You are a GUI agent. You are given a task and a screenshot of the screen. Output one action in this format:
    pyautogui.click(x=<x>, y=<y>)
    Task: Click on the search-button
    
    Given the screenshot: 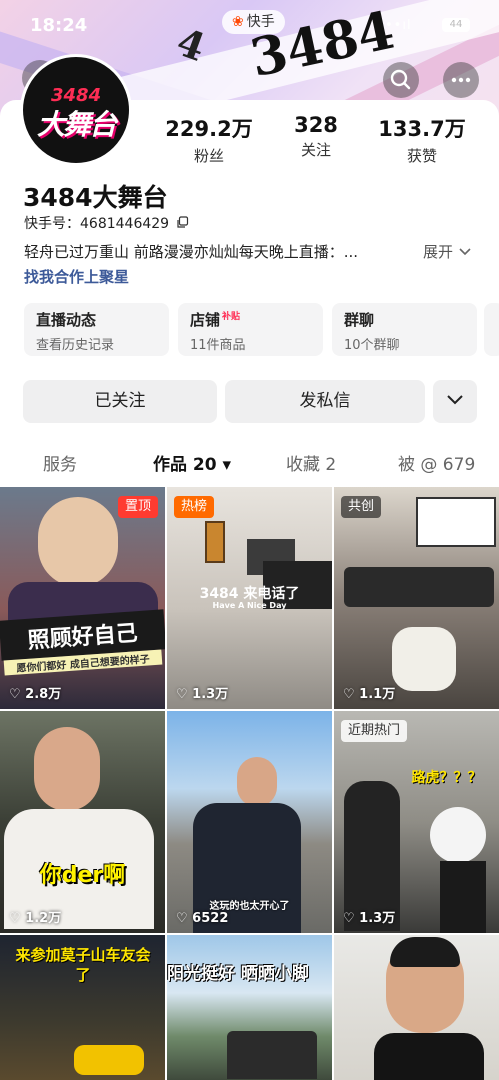 What is the action you would take?
    pyautogui.click(x=401, y=80)
    